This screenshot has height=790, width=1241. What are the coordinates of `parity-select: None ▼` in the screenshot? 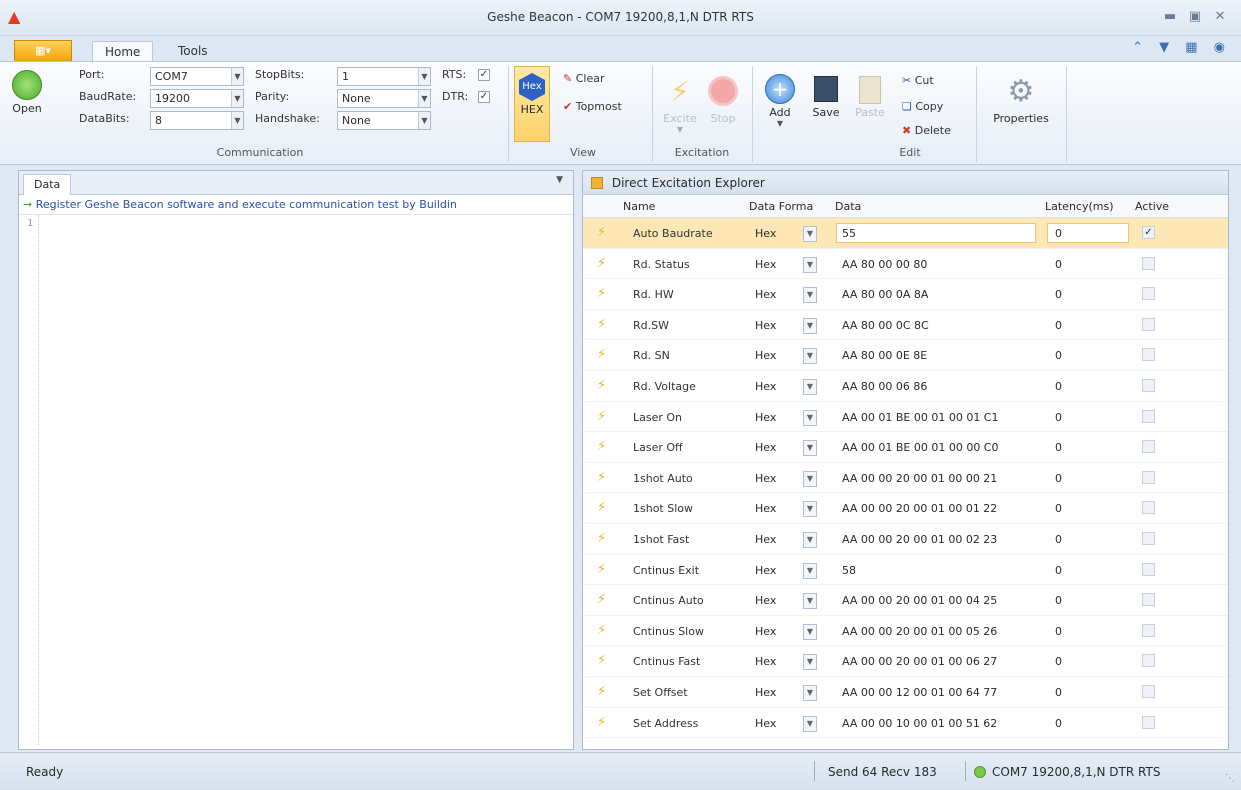 It's located at (384, 98).